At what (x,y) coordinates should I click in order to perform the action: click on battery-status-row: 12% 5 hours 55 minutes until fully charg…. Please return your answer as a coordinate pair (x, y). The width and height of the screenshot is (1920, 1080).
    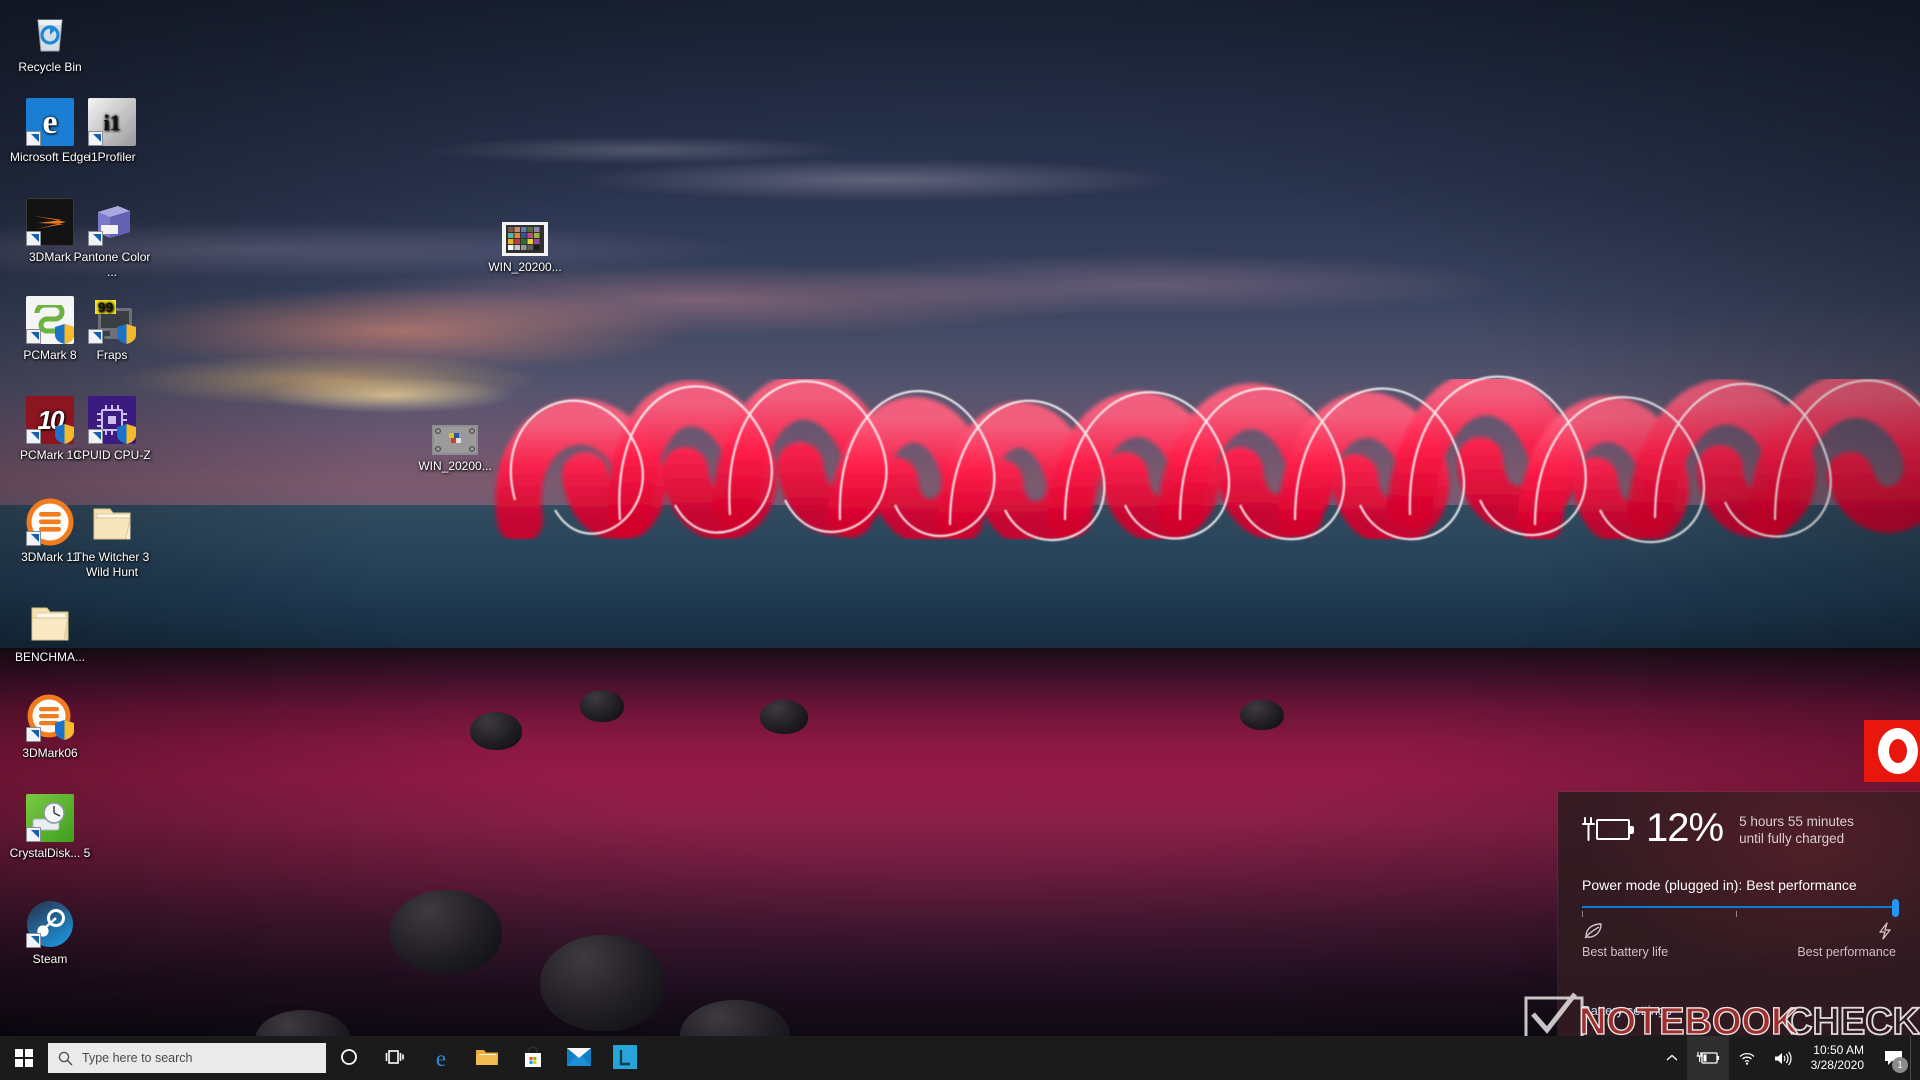
    Looking at the image, I should click on (1739, 821).